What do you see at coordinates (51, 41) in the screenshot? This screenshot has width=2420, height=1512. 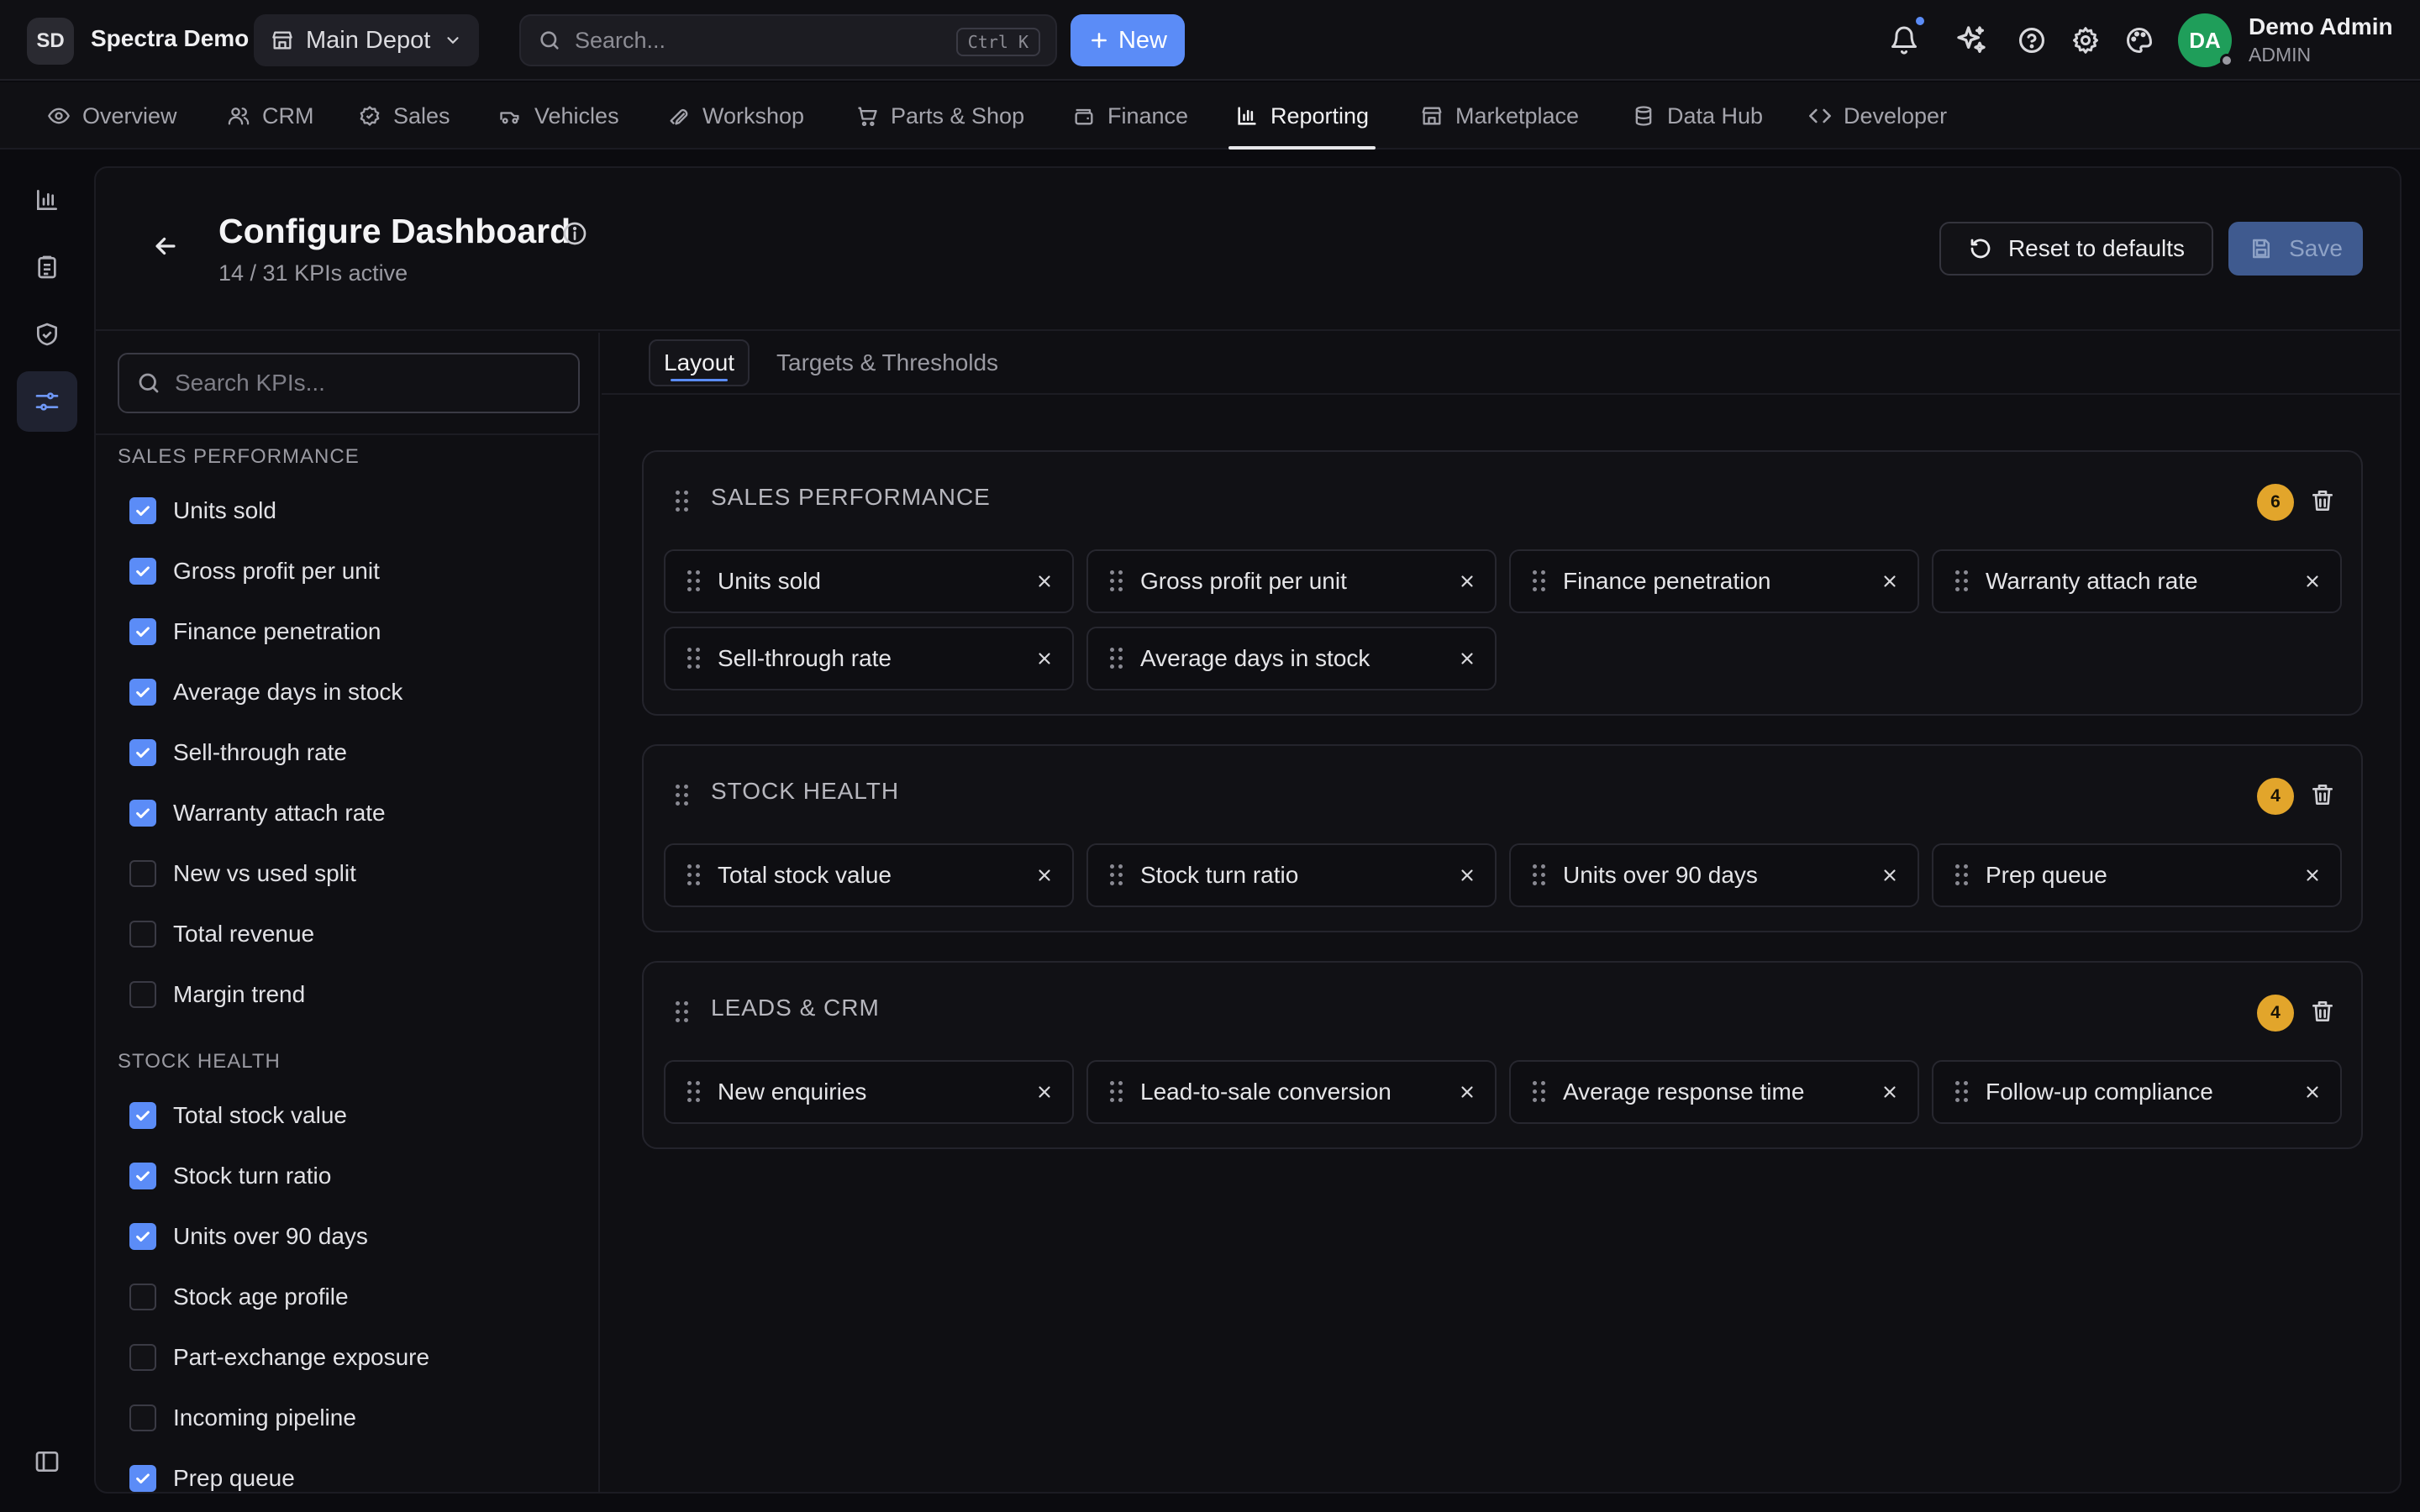 I see `brand-logo: SD` at bounding box center [51, 41].